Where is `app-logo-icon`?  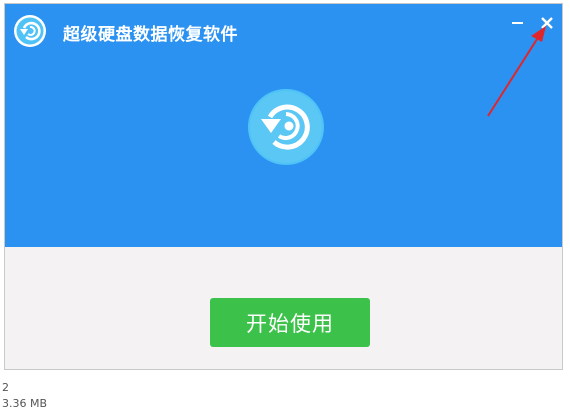 app-logo-icon is located at coordinates (30, 31).